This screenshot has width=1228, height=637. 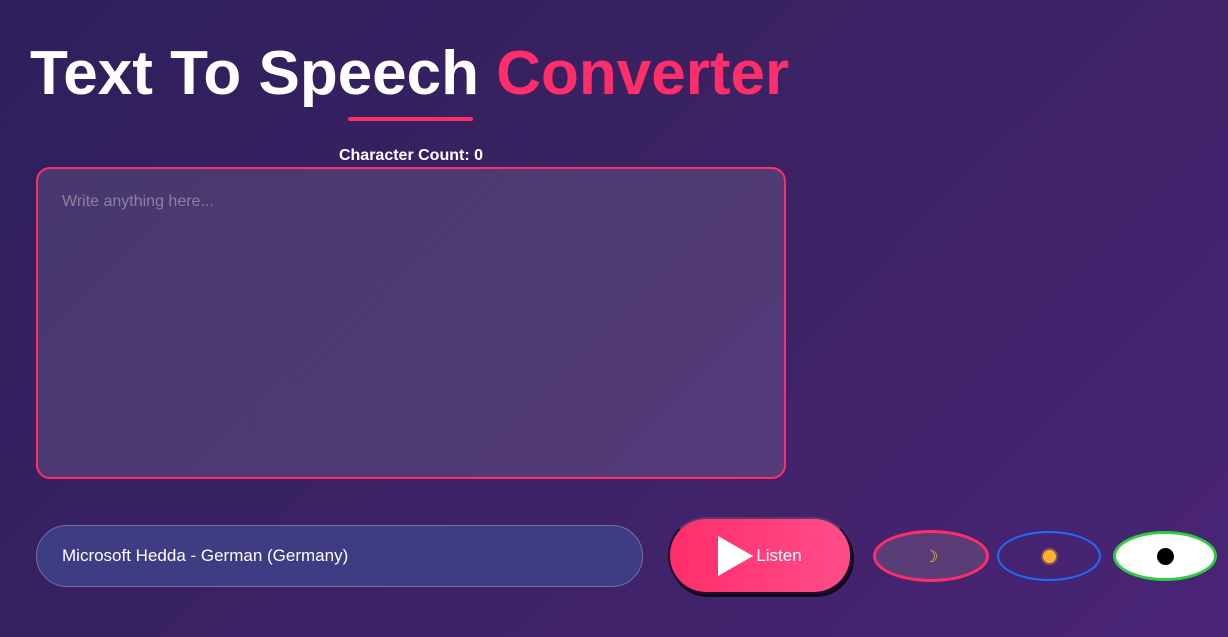 I want to click on character-count: Character Count: 0, so click(x=411, y=156).